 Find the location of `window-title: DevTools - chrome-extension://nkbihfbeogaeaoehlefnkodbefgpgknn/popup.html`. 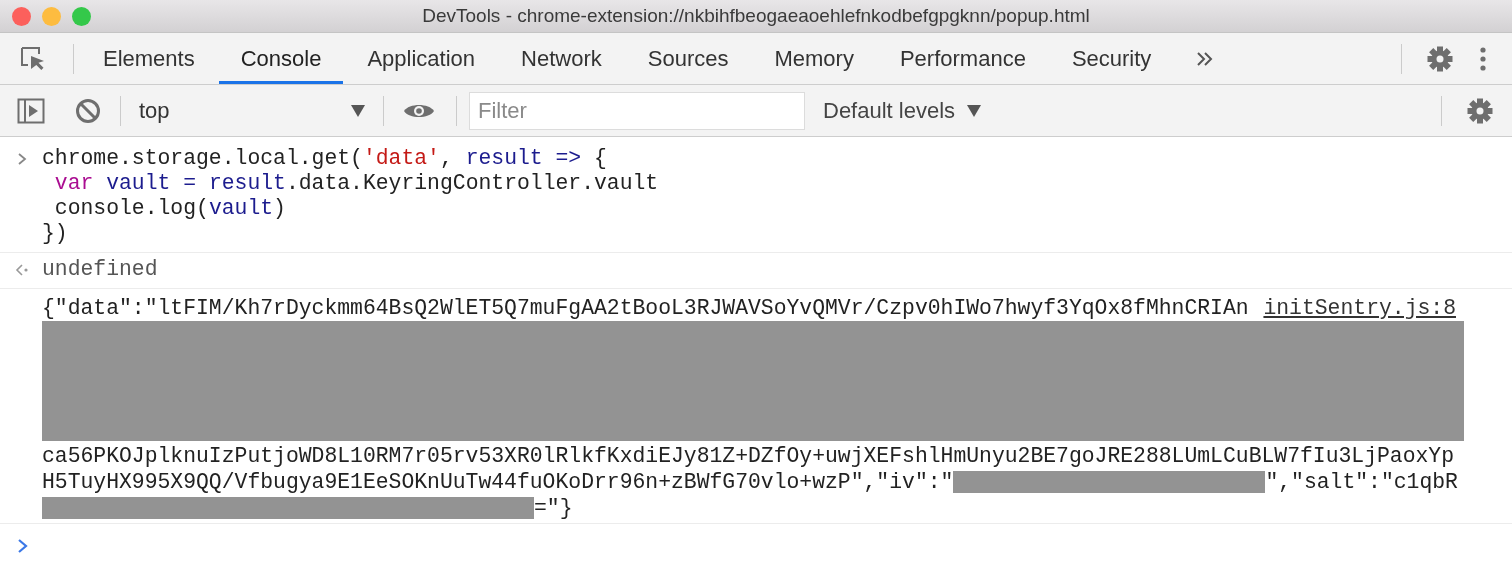

window-title: DevTools - chrome-extension://nkbihfbeogaeaoehlefnkodbefgpgknn/popup.html is located at coordinates (756, 16).